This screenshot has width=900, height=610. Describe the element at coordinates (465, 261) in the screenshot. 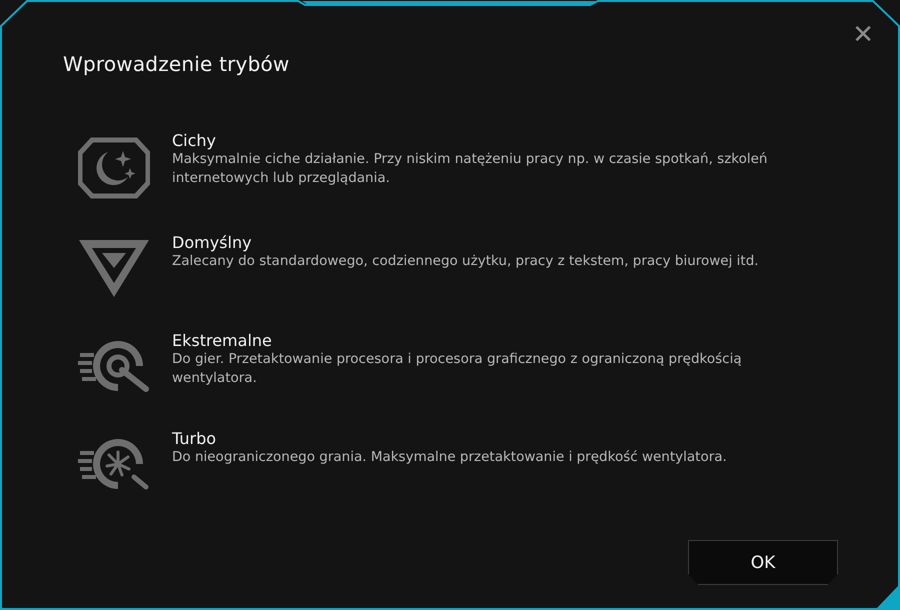

I see `mode-description: Zalecany do standardowego, codziennego użytku, pracy z tekstem, pracy biurowej itd.` at that location.